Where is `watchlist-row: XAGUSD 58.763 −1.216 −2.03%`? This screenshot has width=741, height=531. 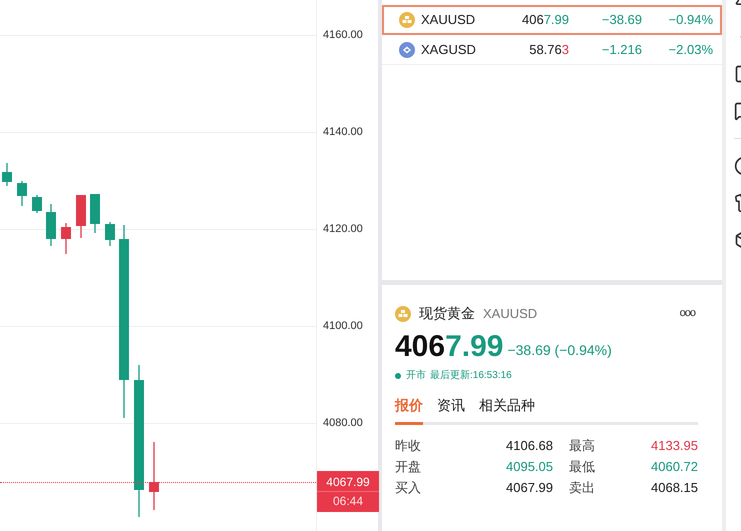
watchlist-row: XAGUSD 58.763 −1.216 −2.03% is located at coordinates (552, 50).